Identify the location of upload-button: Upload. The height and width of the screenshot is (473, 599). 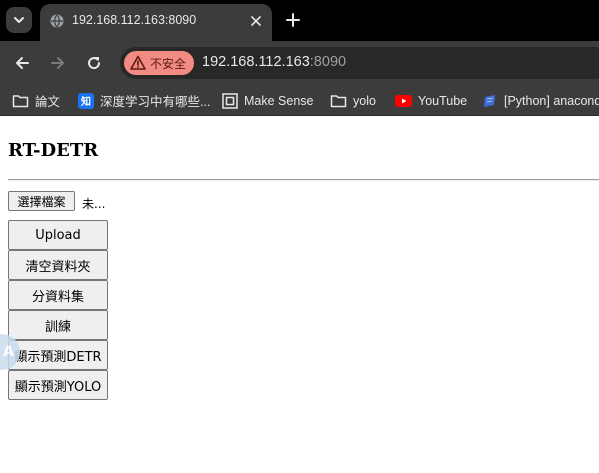
(58, 235).